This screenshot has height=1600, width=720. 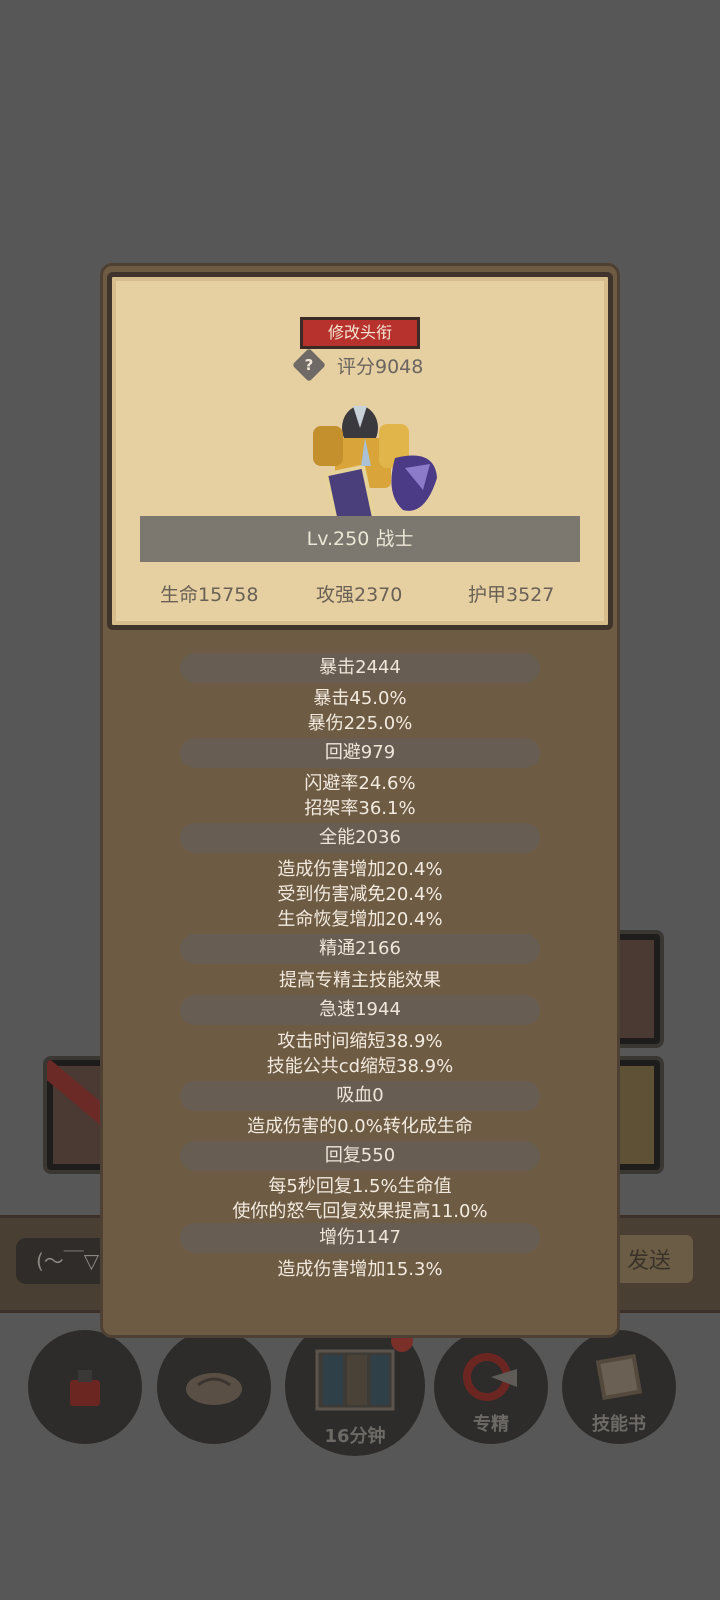 I want to click on bottom-button-bread, so click(x=214, y=1387).